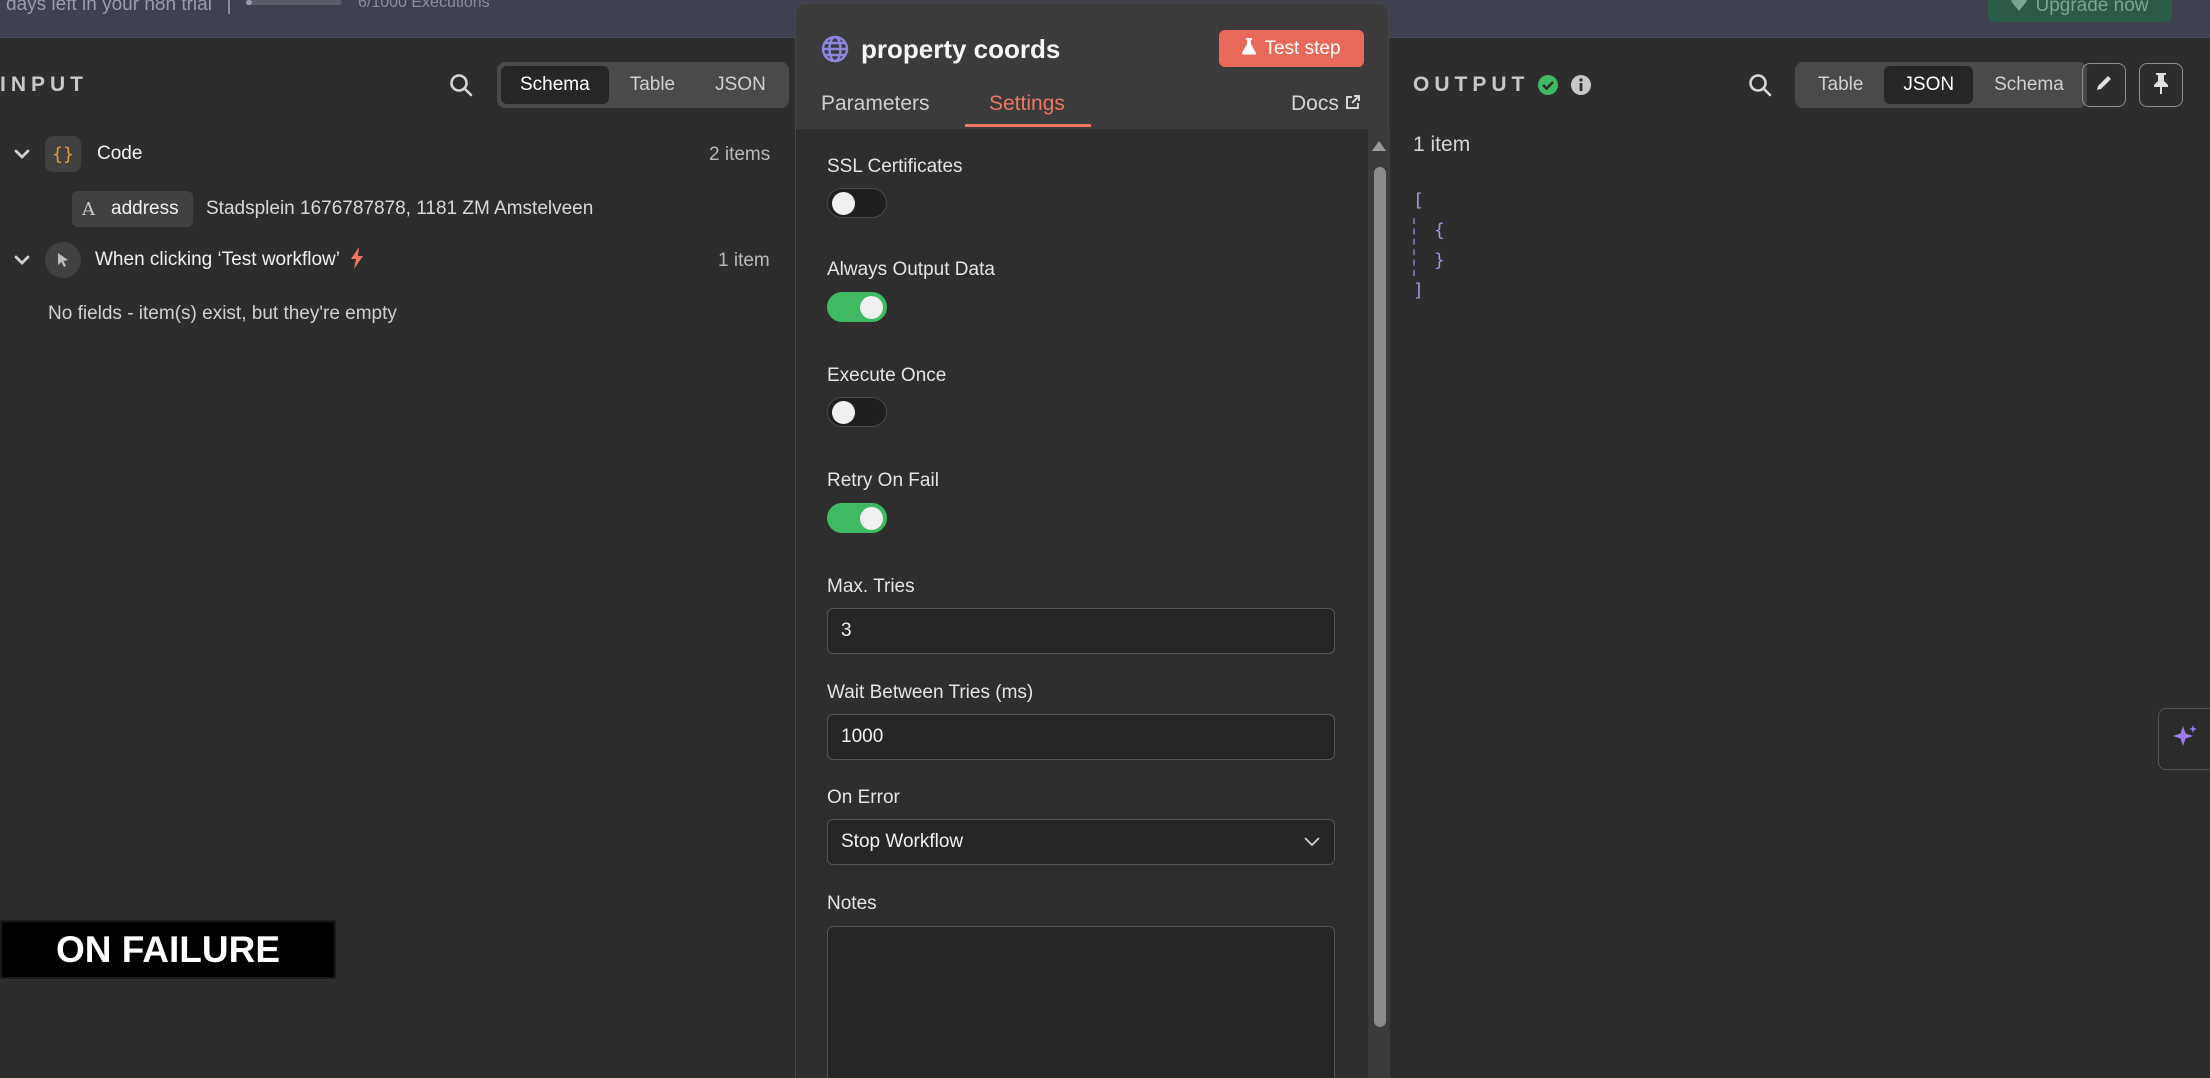 This screenshot has height=1078, width=2210. I want to click on field-name: address, so click(145, 208).